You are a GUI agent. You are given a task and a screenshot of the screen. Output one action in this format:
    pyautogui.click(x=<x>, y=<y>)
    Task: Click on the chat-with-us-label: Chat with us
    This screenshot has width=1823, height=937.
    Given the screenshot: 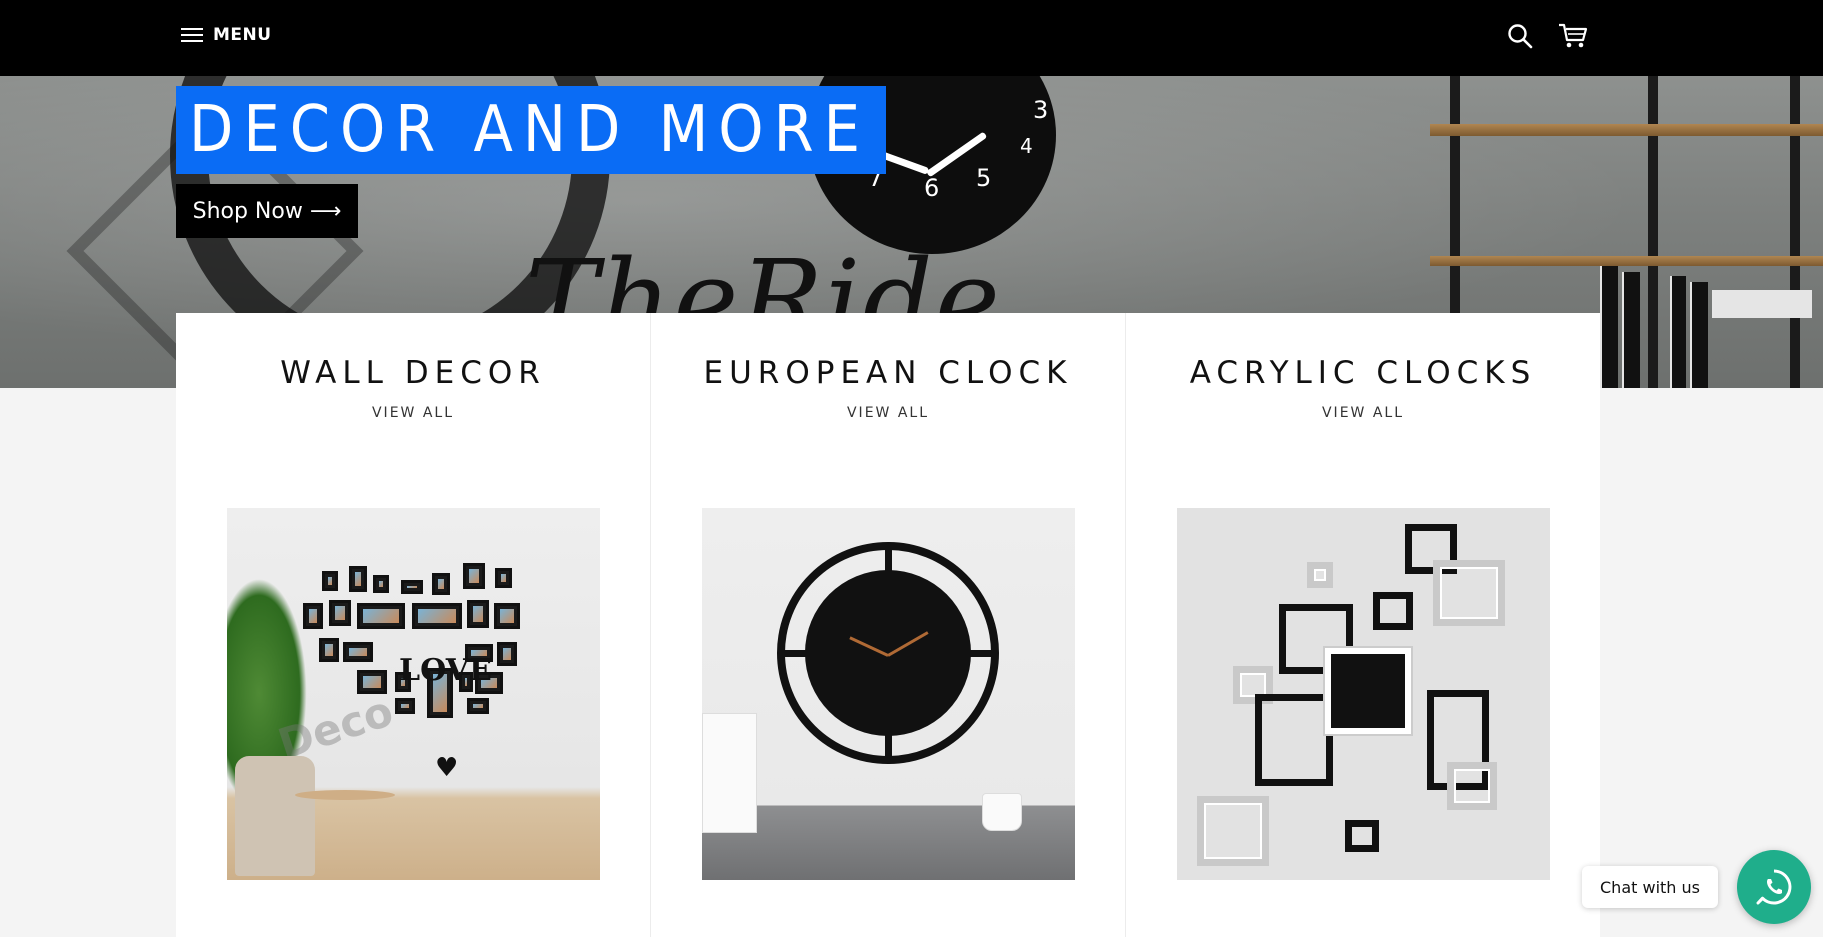 What is the action you would take?
    pyautogui.click(x=1650, y=887)
    